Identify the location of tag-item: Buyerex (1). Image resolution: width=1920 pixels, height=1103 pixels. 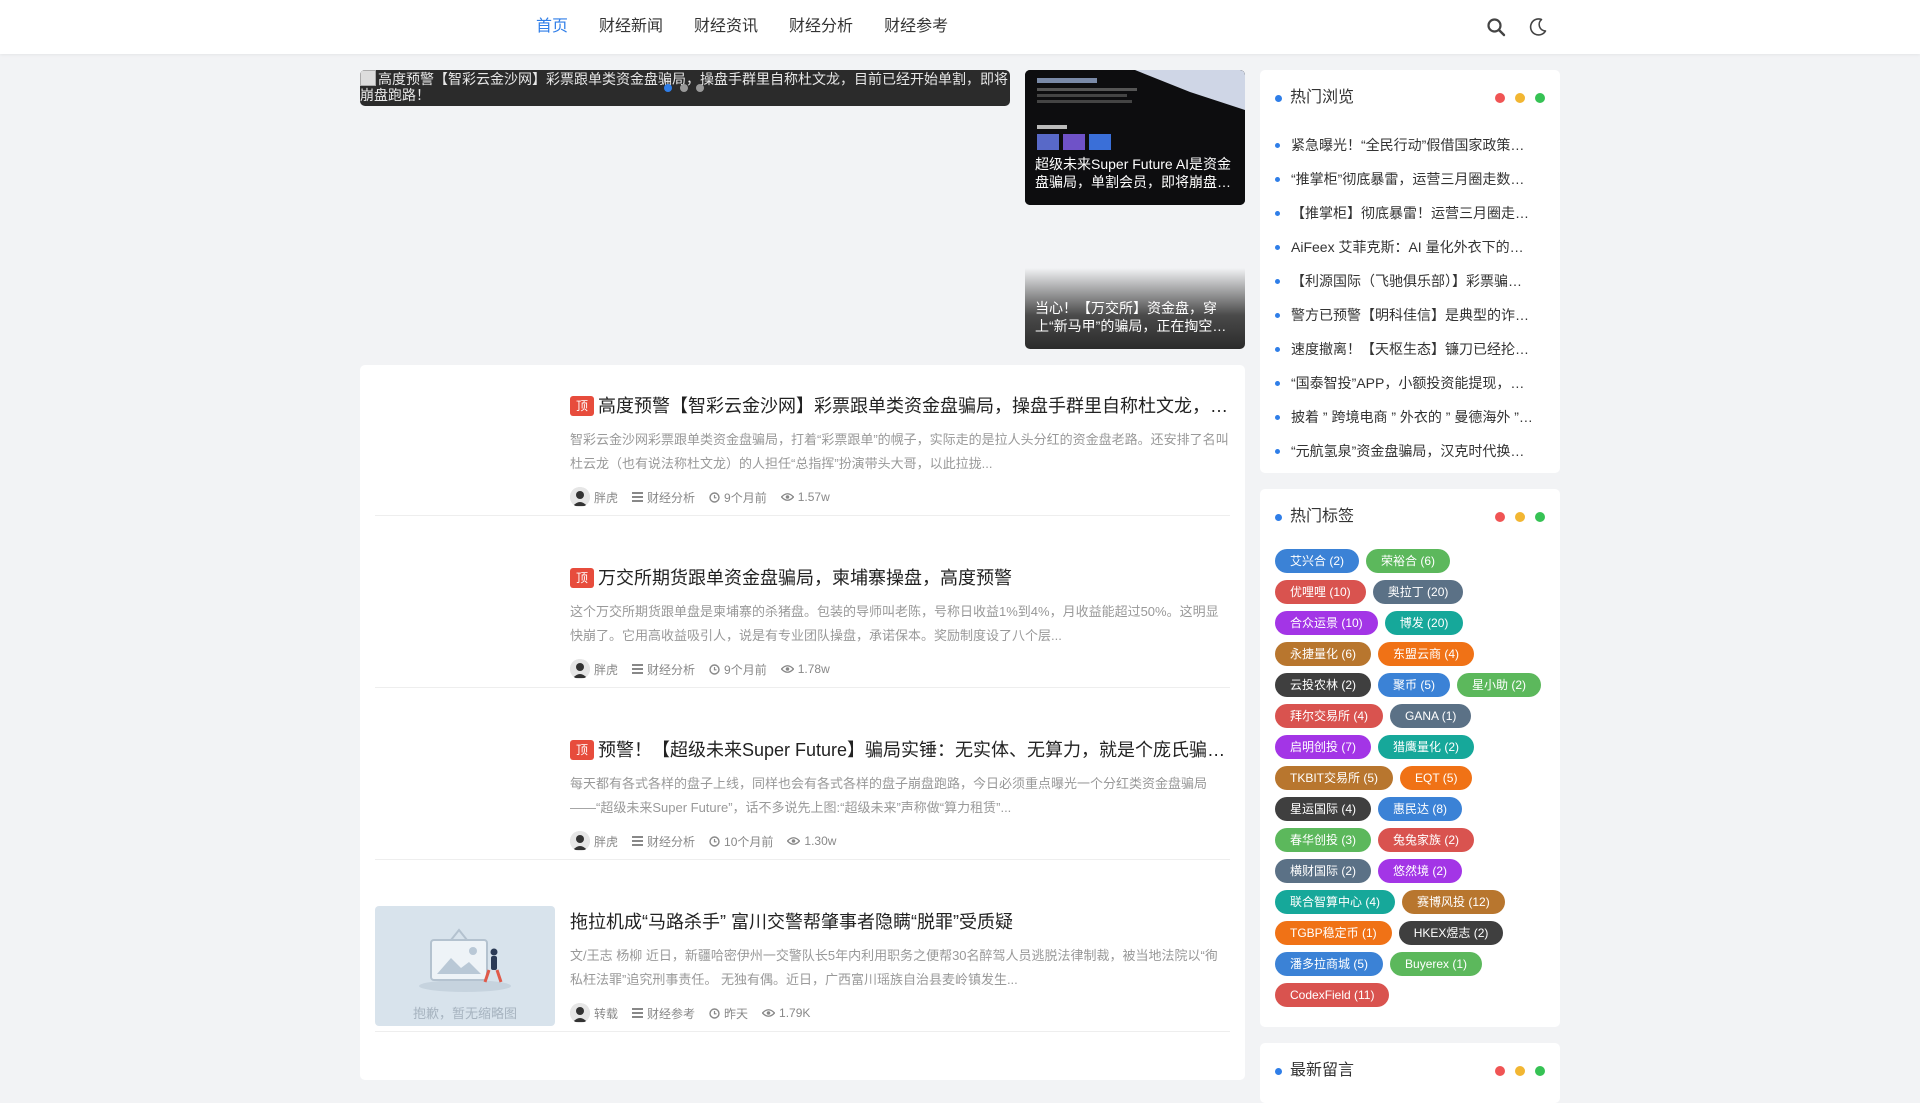
(1436, 964).